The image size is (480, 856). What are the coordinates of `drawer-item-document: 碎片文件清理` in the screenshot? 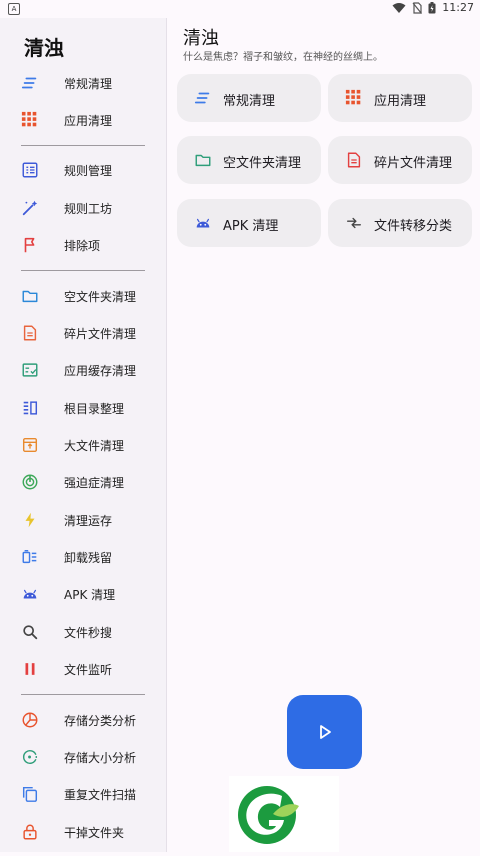 It's located at (90, 333).